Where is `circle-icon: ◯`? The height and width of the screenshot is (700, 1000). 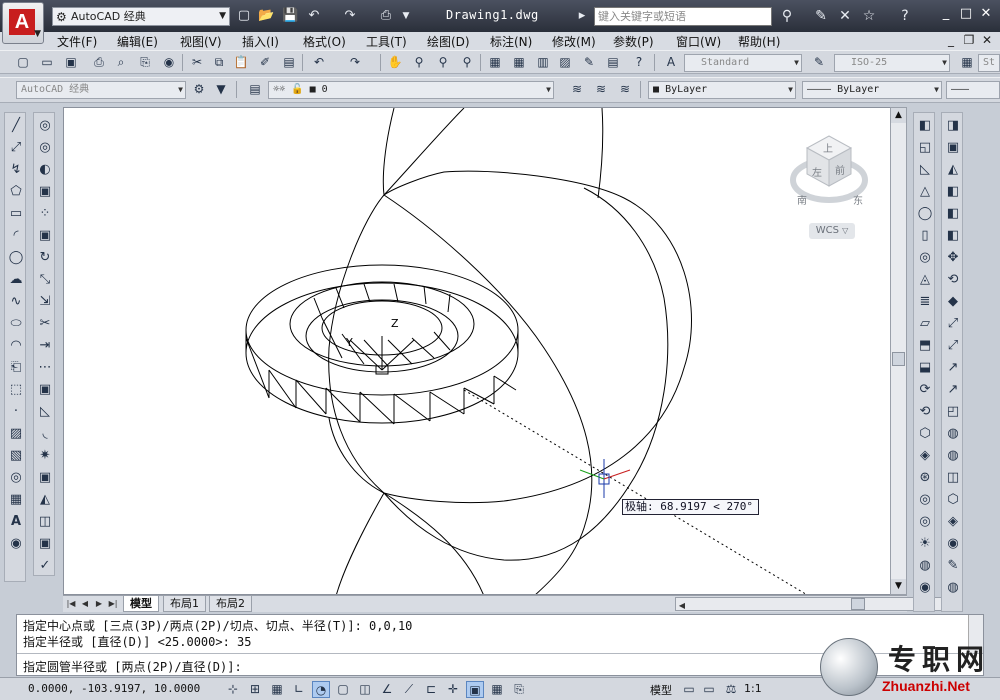 circle-icon: ◯ is located at coordinates (16, 258).